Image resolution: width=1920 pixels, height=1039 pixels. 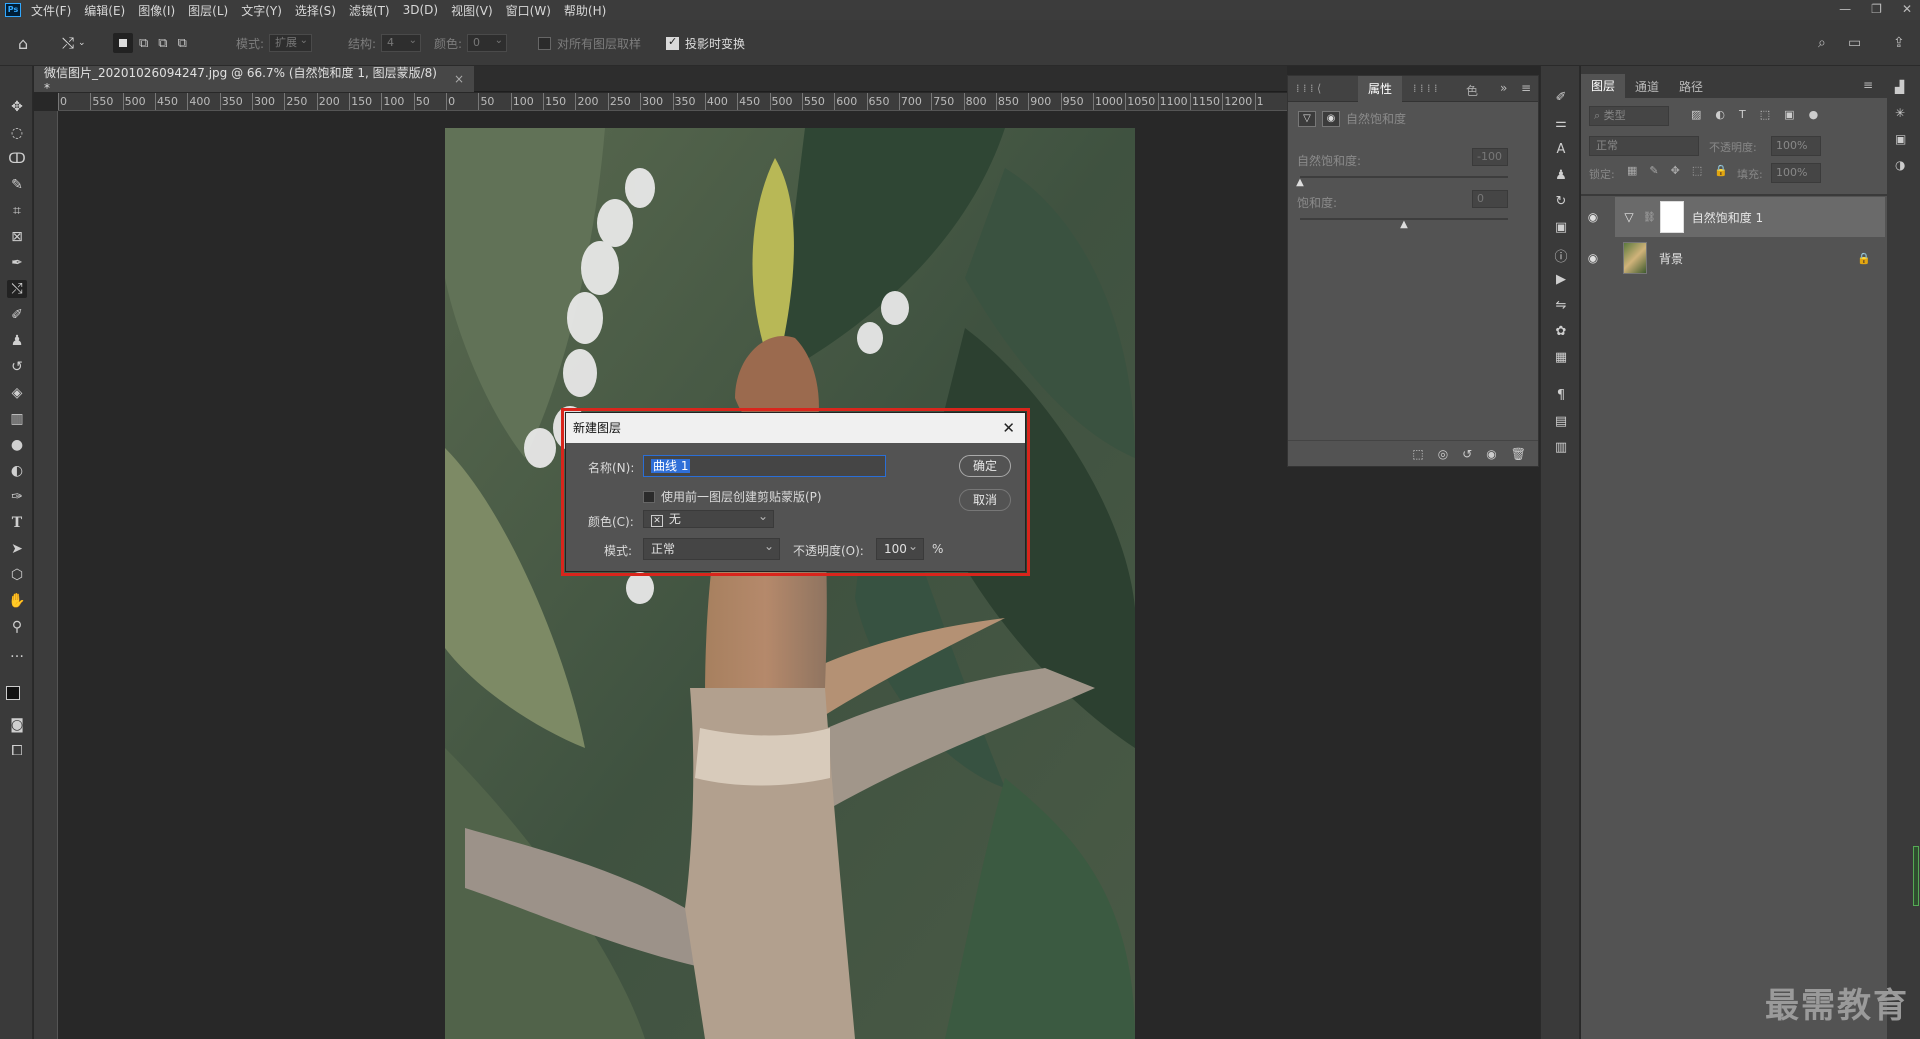 What do you see at coordinates (1490, 157) in the screenshot?
I see `vibrance-value: -100` at bounding box center [1490, 157].